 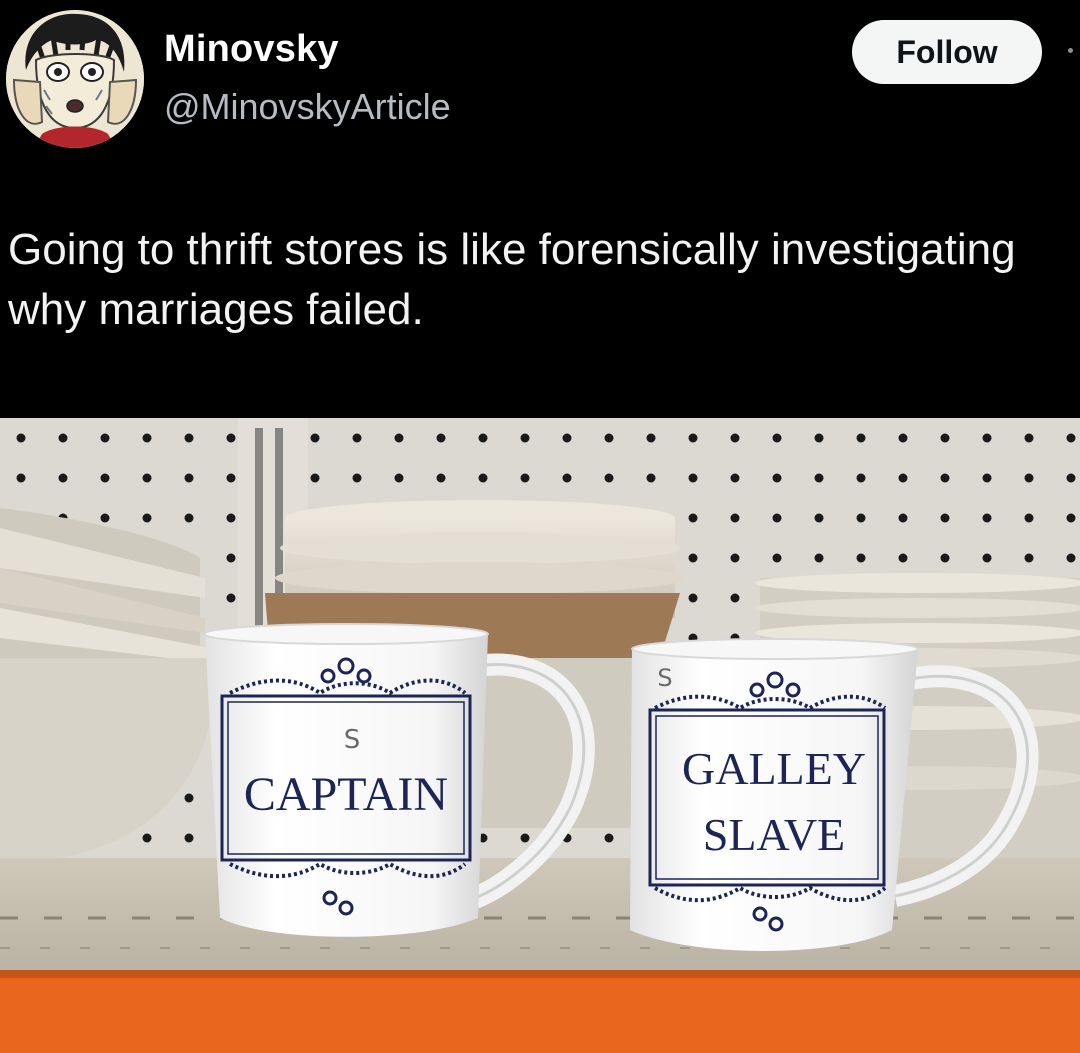 I want to click on anime-portrait-icon, so click(x=75, y=79).